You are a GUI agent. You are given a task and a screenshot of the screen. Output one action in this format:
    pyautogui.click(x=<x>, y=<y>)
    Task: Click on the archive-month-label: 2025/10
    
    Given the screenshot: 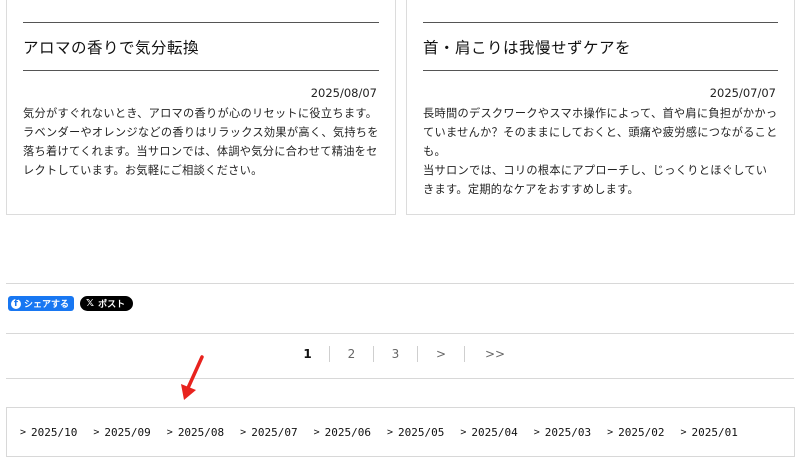 What is the action you would take?
    pyautogui.click(x=54, y=432)
    